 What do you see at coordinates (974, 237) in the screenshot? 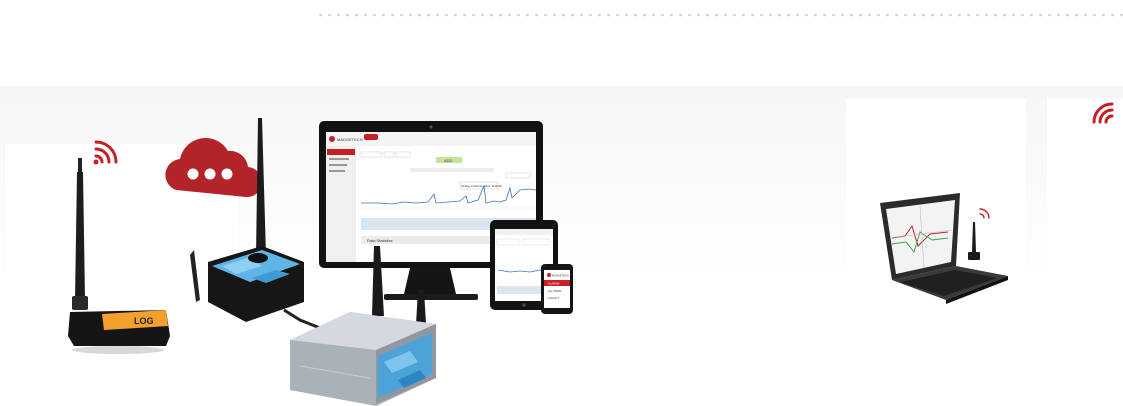
I see `laptop-antenna` at bounding box center [974, 237].